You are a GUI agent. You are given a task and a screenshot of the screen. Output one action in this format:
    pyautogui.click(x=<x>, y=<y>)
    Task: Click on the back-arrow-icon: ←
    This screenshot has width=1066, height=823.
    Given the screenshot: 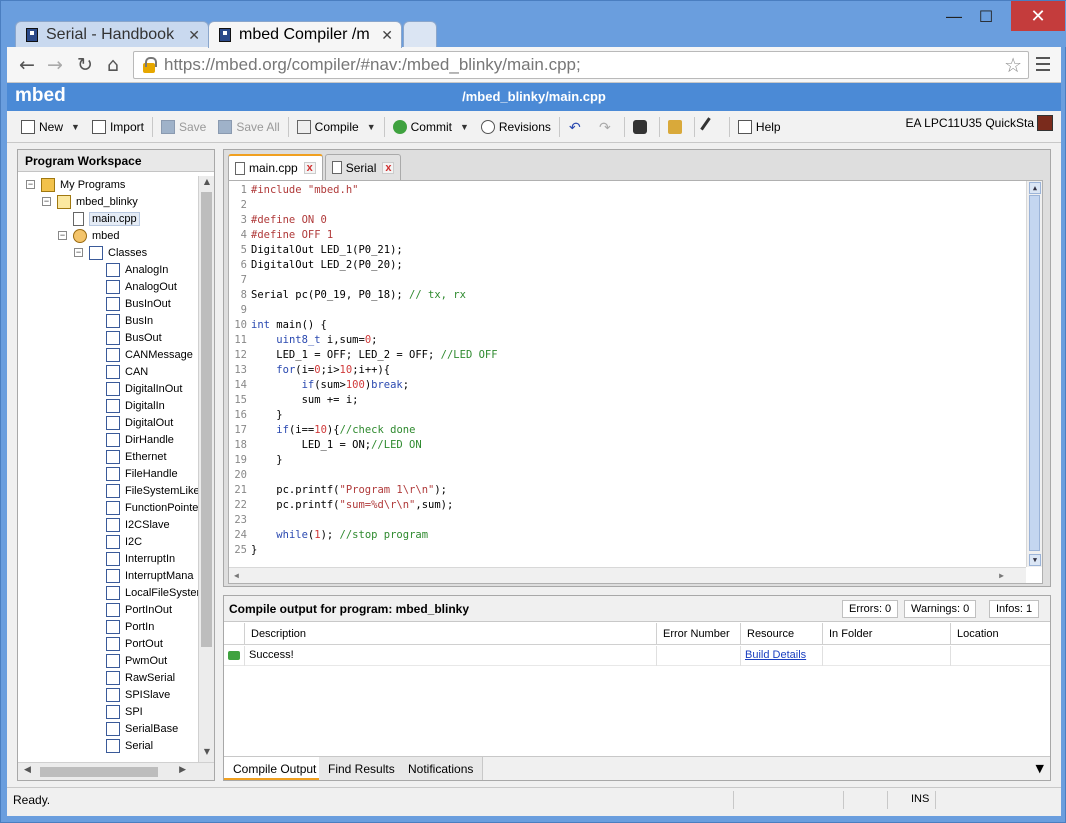 What is the action you would take?
    pyautogui.click(x=27, y=65)
    